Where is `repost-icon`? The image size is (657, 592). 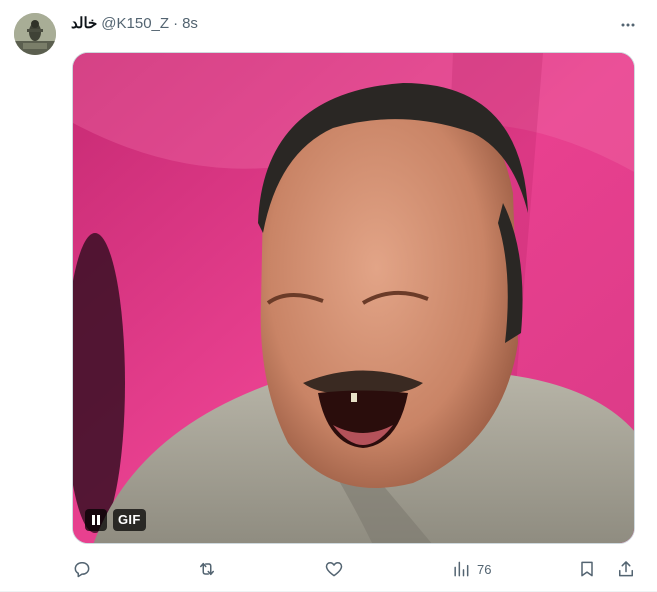 repost-icon is located at coordinates (207, 569).